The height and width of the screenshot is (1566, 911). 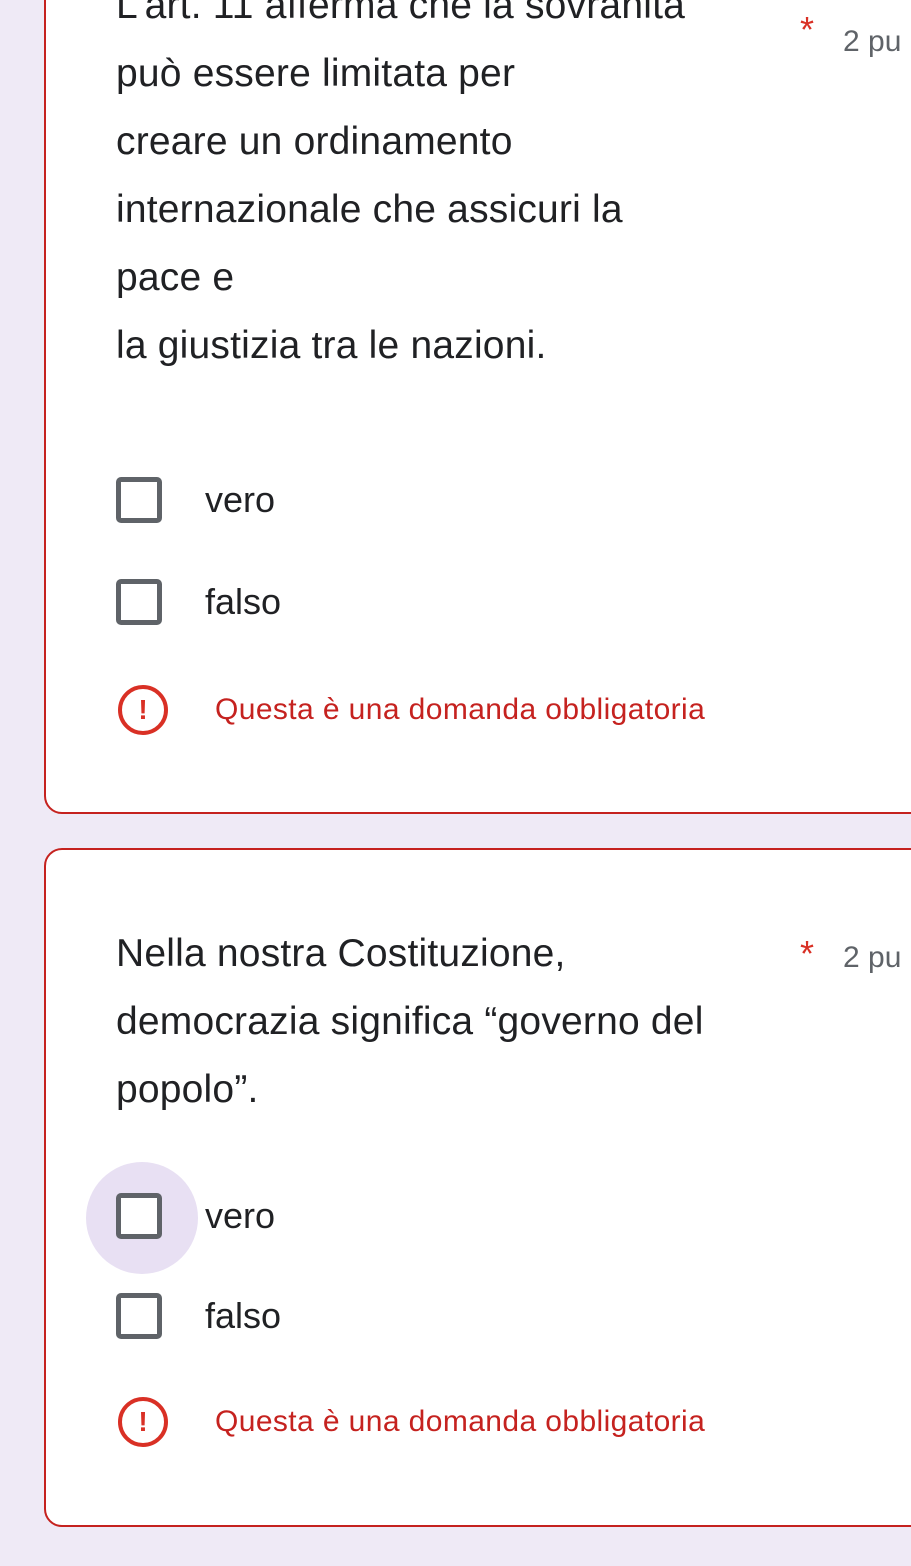 I want to click on question-title-line: popolo”., so click(x=187, y=1089).